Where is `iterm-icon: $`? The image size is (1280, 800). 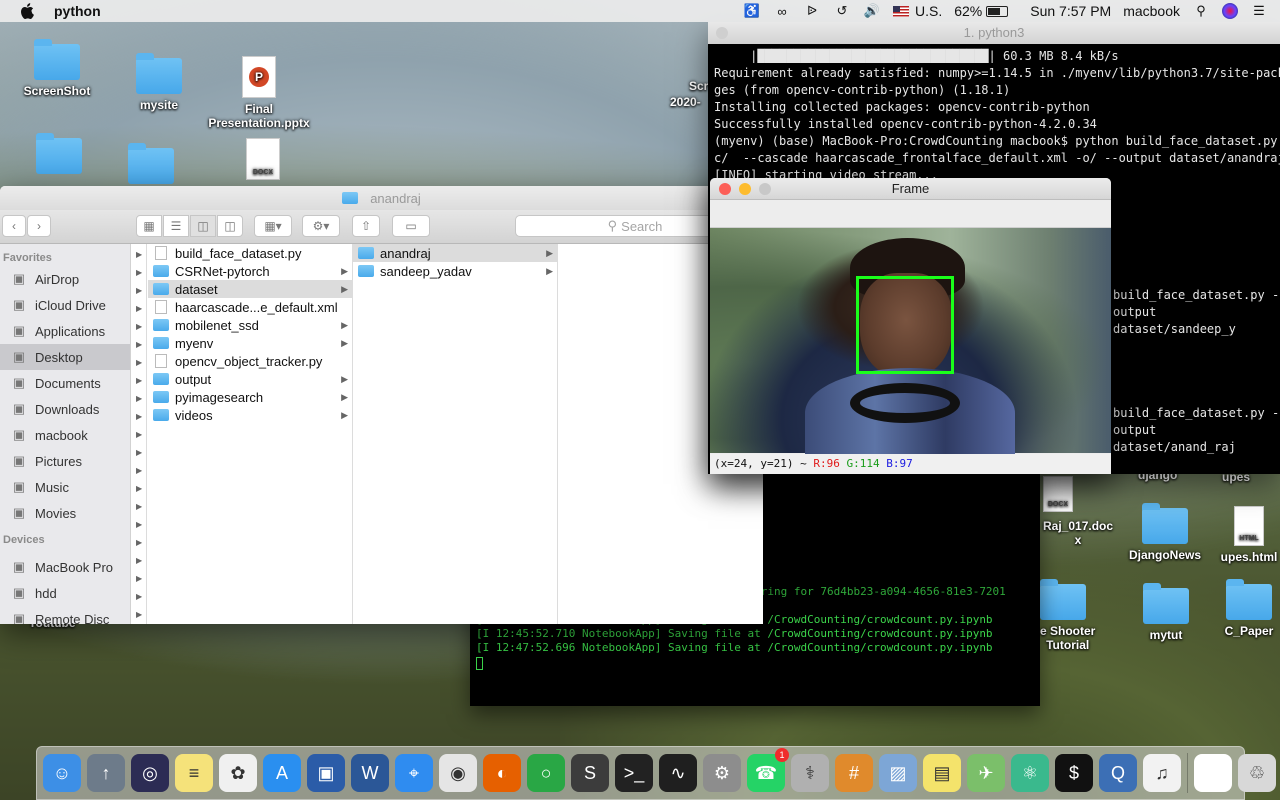 iterm-icon: $ is located at coordinates (1074, 773).